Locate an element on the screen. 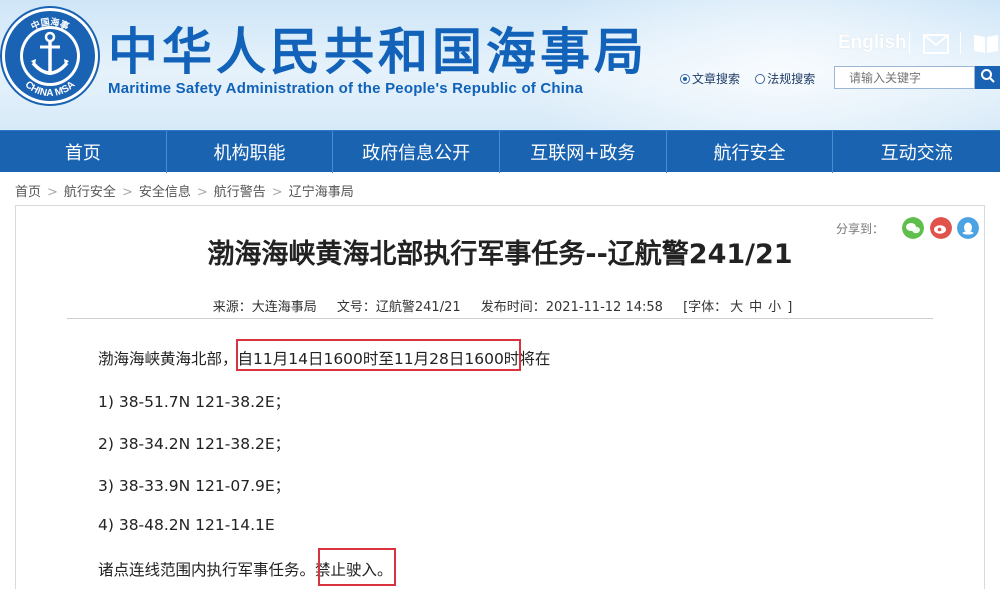  nav-gov-info: 政府信息公开 is located at coordinates (416, 152).